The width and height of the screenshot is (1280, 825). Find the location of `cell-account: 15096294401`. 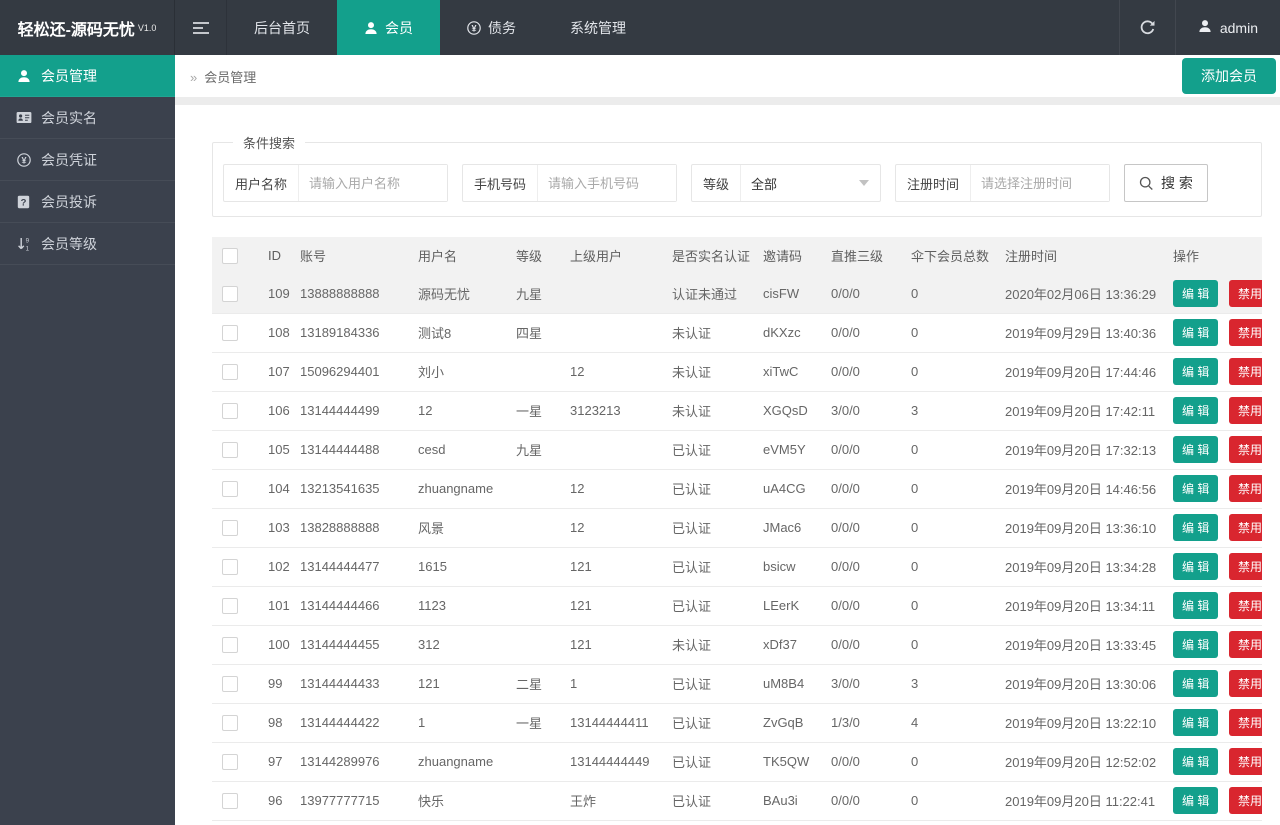

cell-account: 15096294401 is located at coordinates (359, 372).